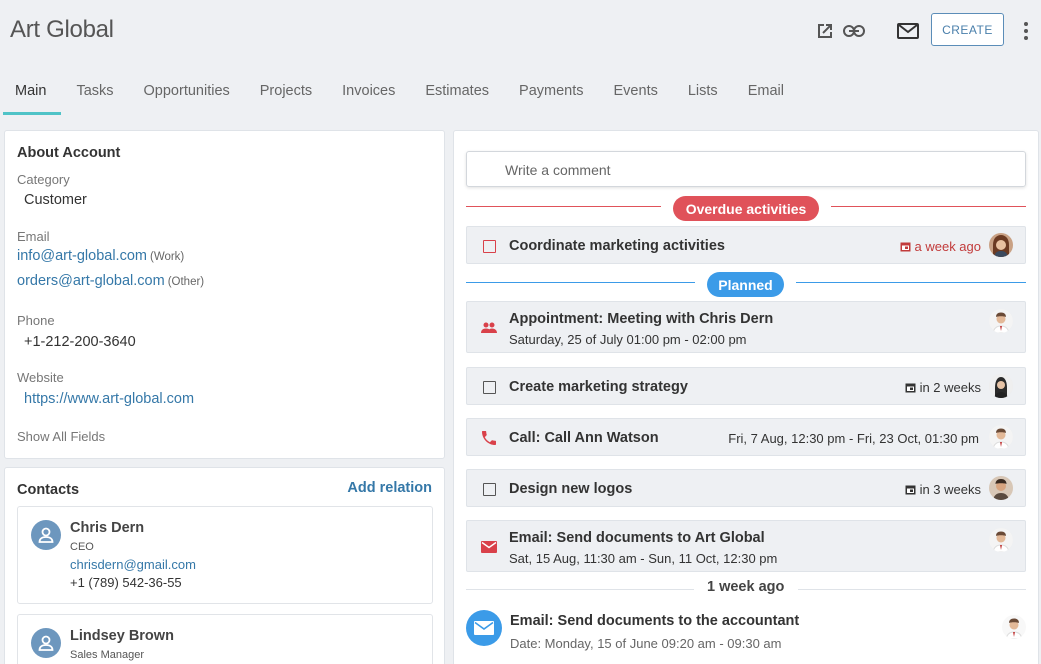 This screenshot has width=1041, height=664. I want to click on more-vertical-icon, so click(1026, 31).